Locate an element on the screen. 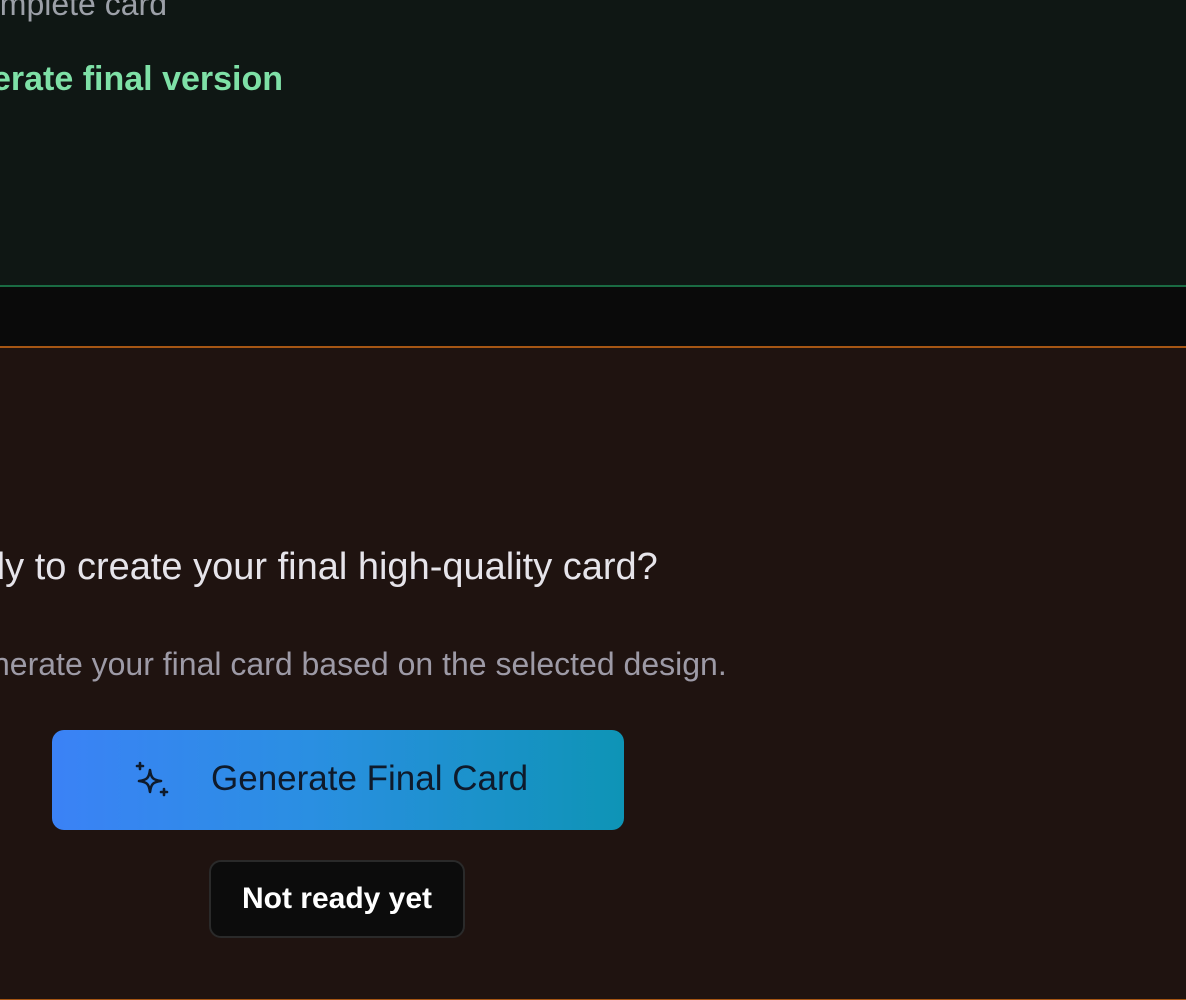  panel-divider is located at coordinates (593, 316).